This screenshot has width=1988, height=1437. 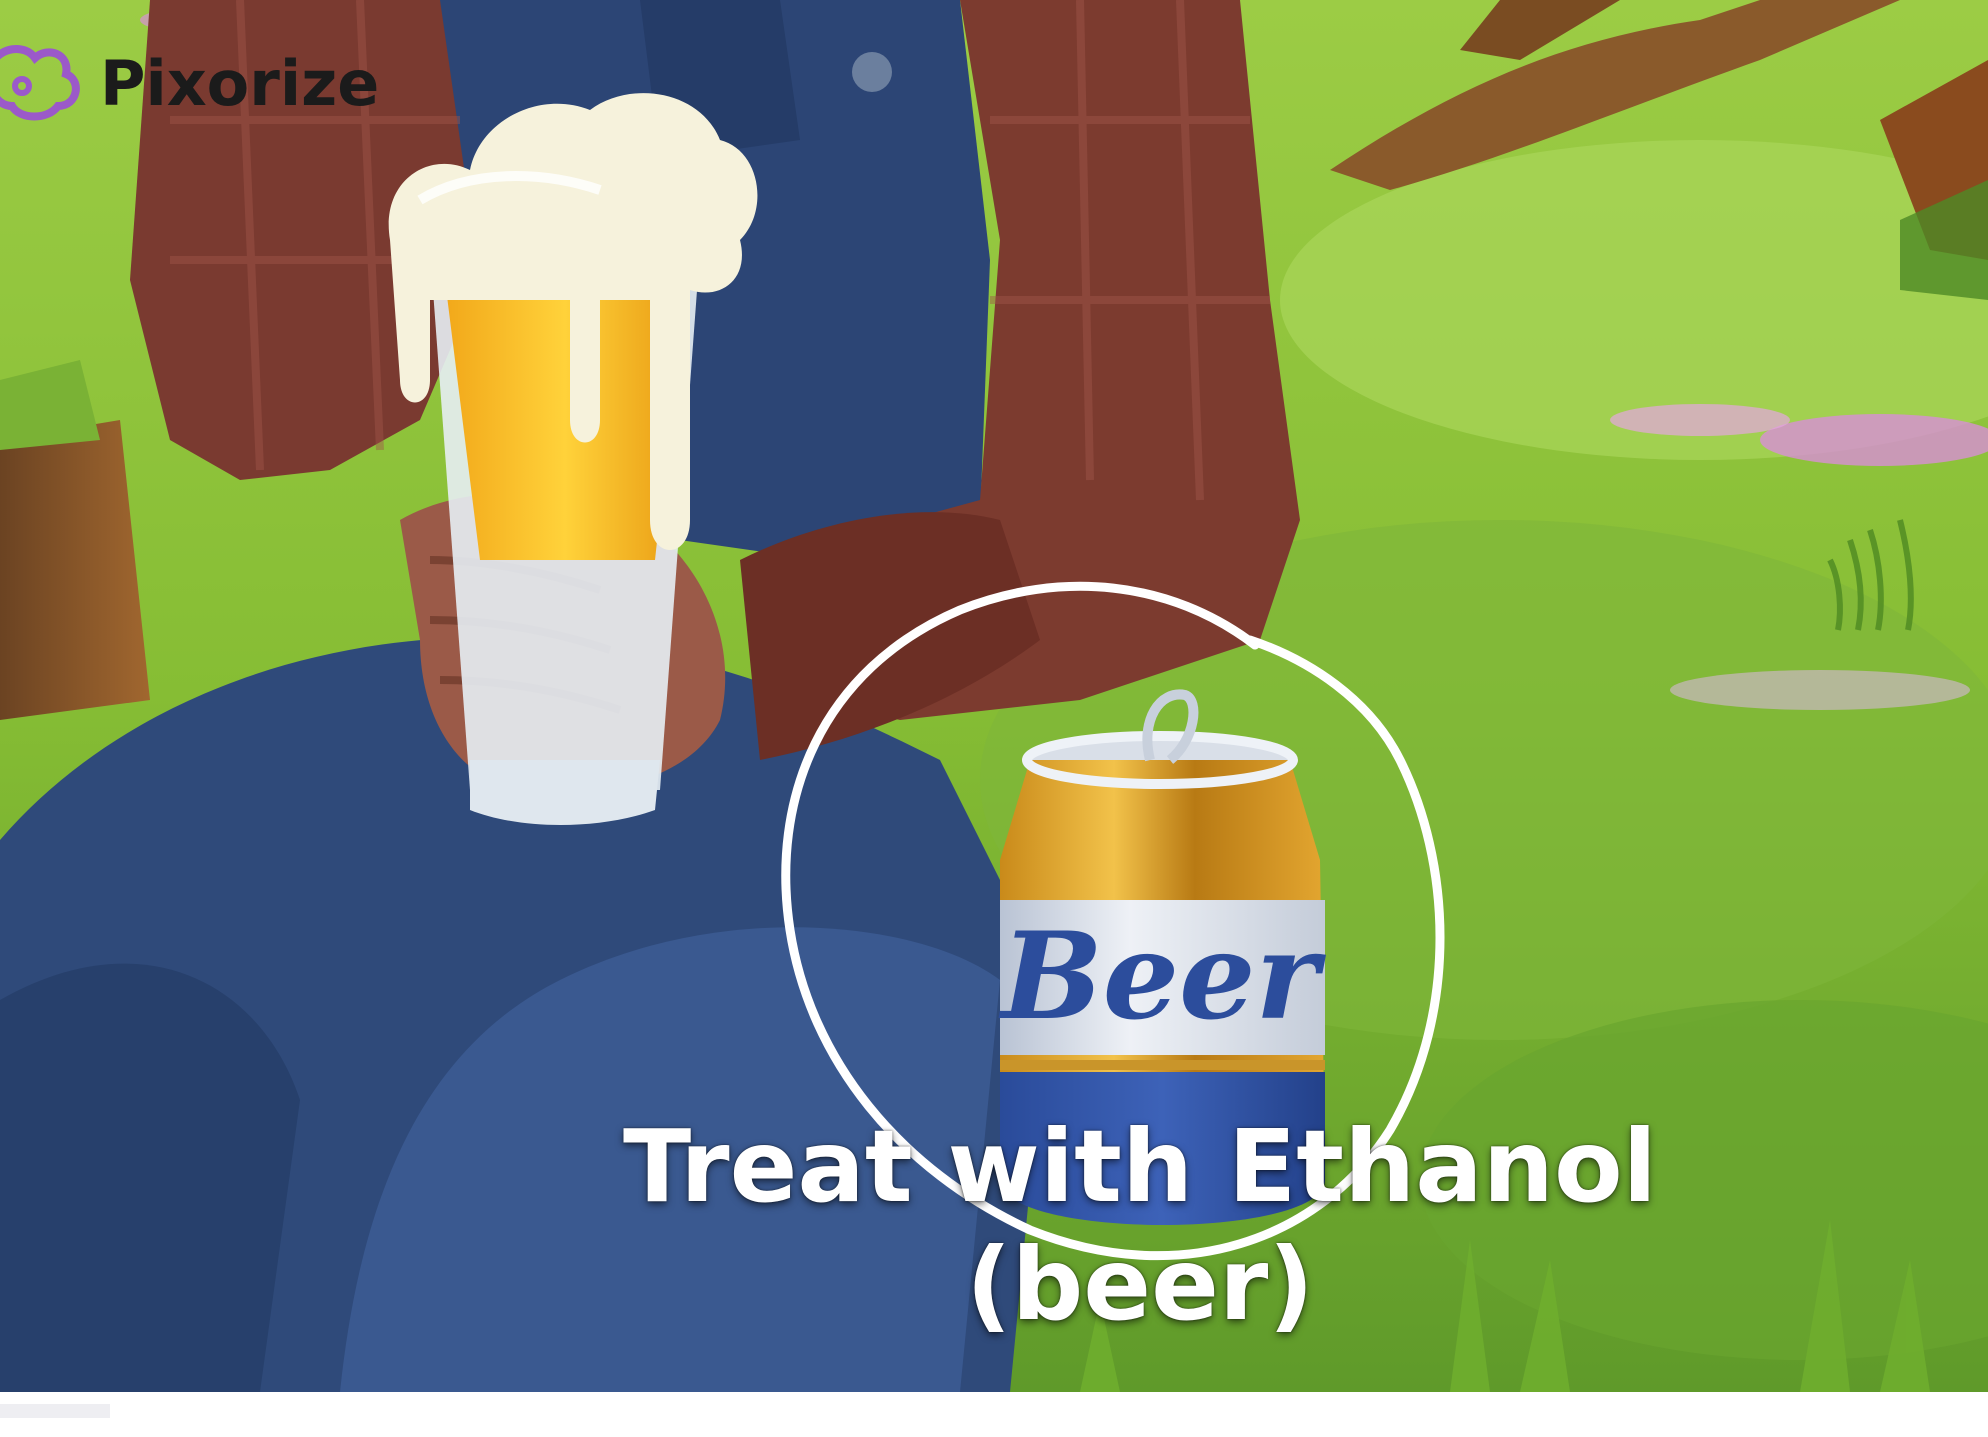 What do you see at coordinates (45, 83) in the screenshot?
I see `pixorize-cloud-logo-icon` at bounding box center [45, 83].